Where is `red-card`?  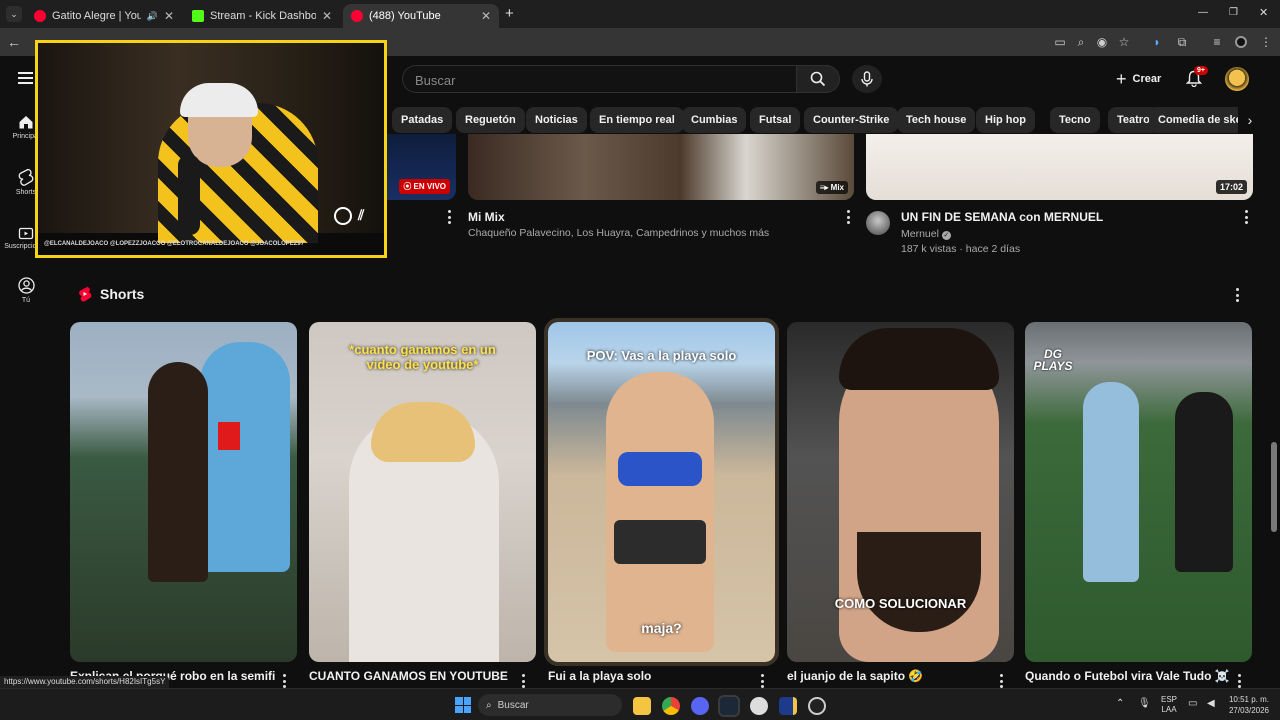 red-card is located at coordinates (229, 436).